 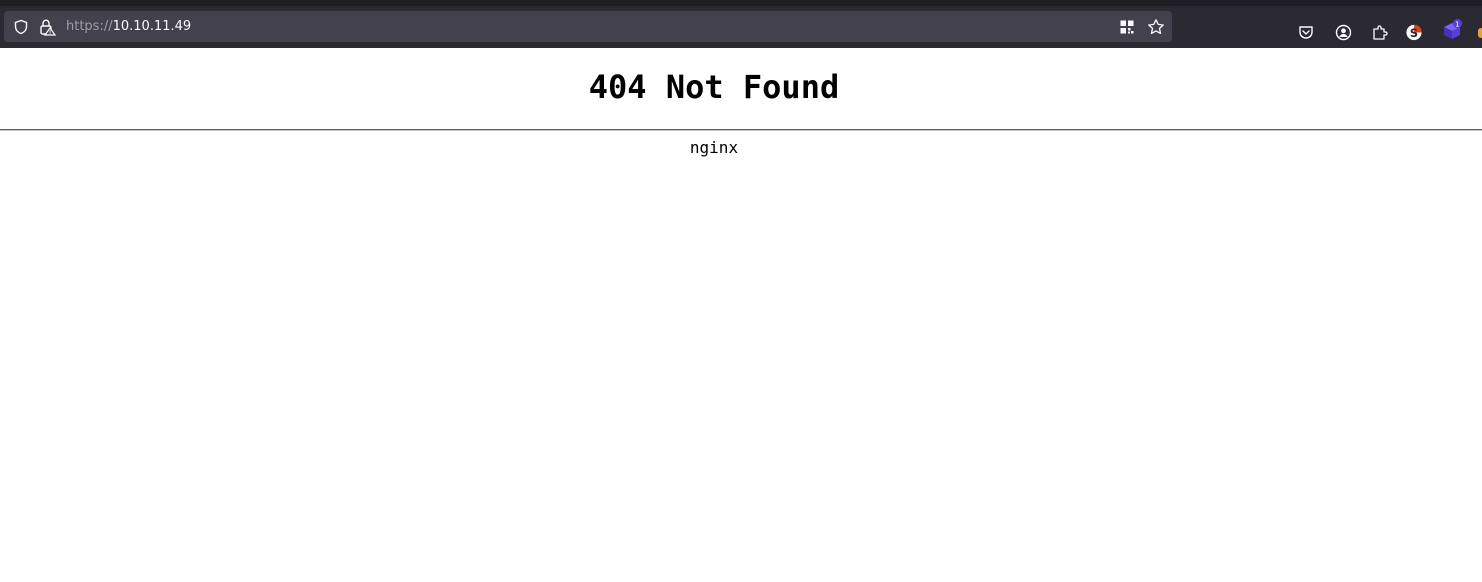 What do you see at coordinates (21, 27) in the screenshot?
I see `shield-icon` at bounding box center [21, 27].